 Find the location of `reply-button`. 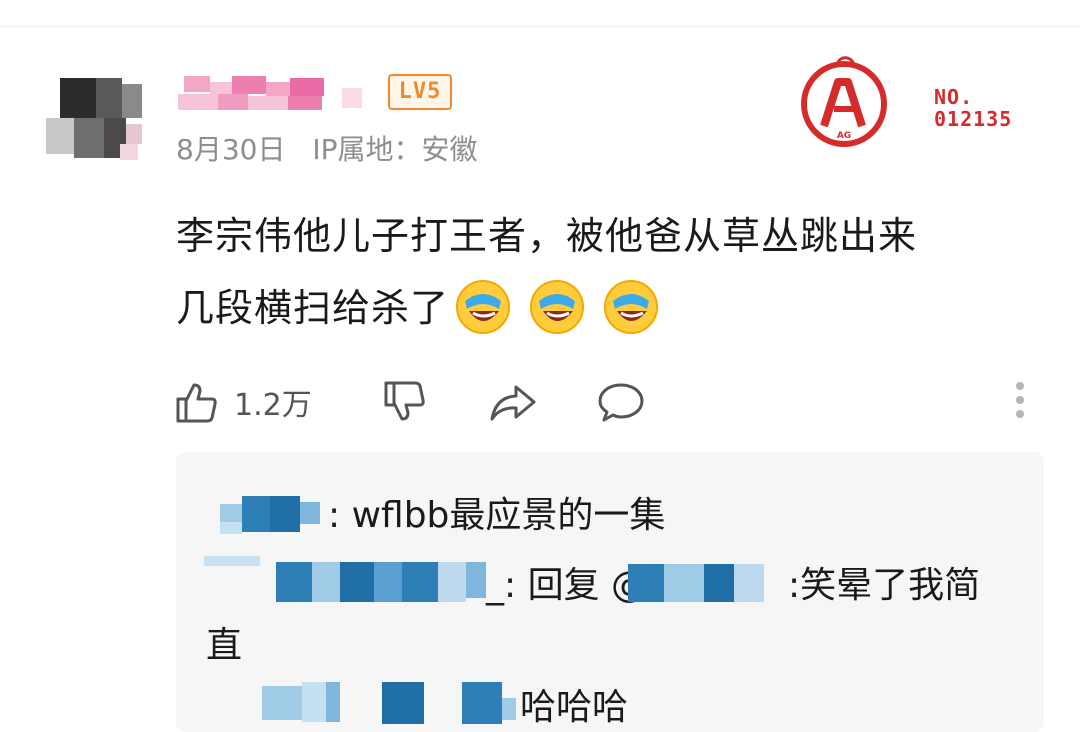

reply-button is located at coordinates (621, 402).